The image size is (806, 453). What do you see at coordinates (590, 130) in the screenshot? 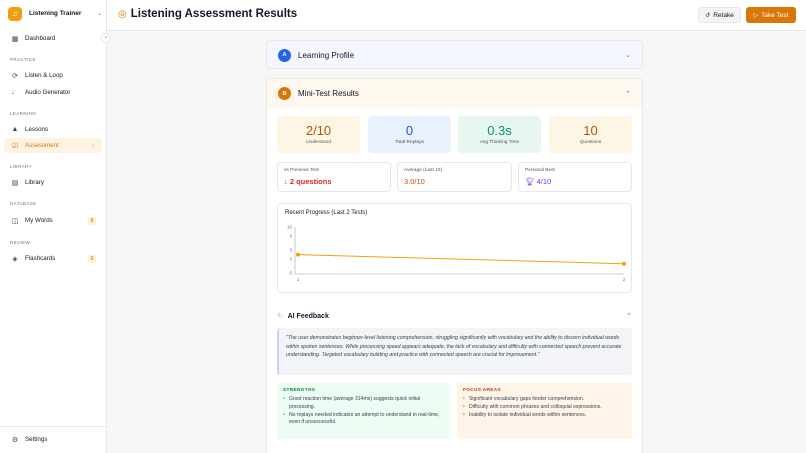
I see `stat-value: 10` at bounding box center [590, 130].